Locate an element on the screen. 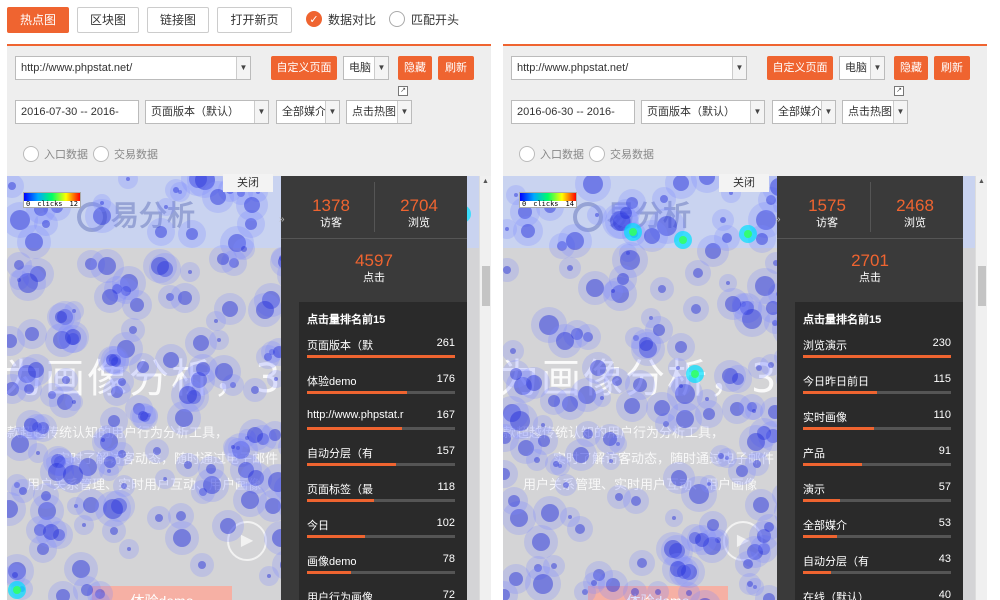 This screenshot has width=1000, height=600. ranking-item: 用户行为画像 72 is located at coordinates (383, 593).